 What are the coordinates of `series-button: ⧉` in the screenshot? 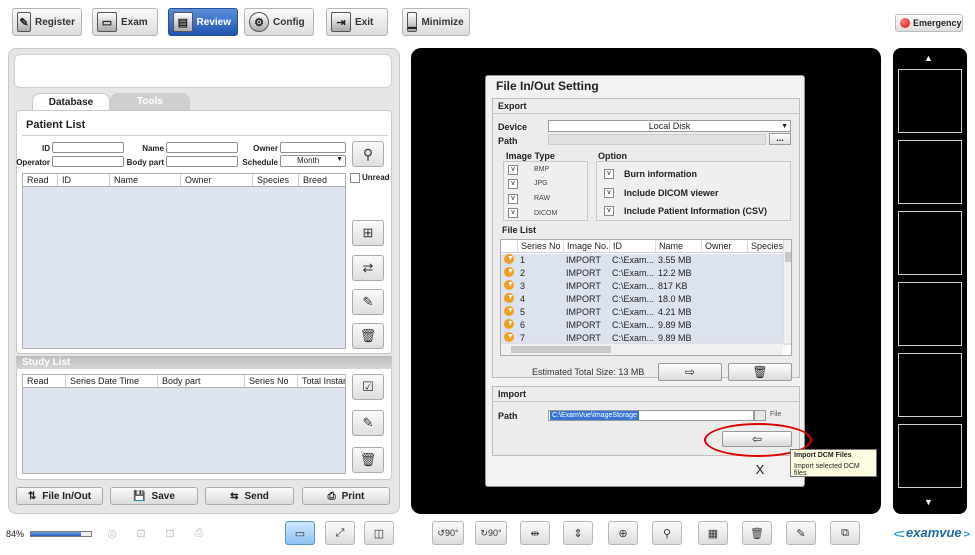 It's located at (845, 533).